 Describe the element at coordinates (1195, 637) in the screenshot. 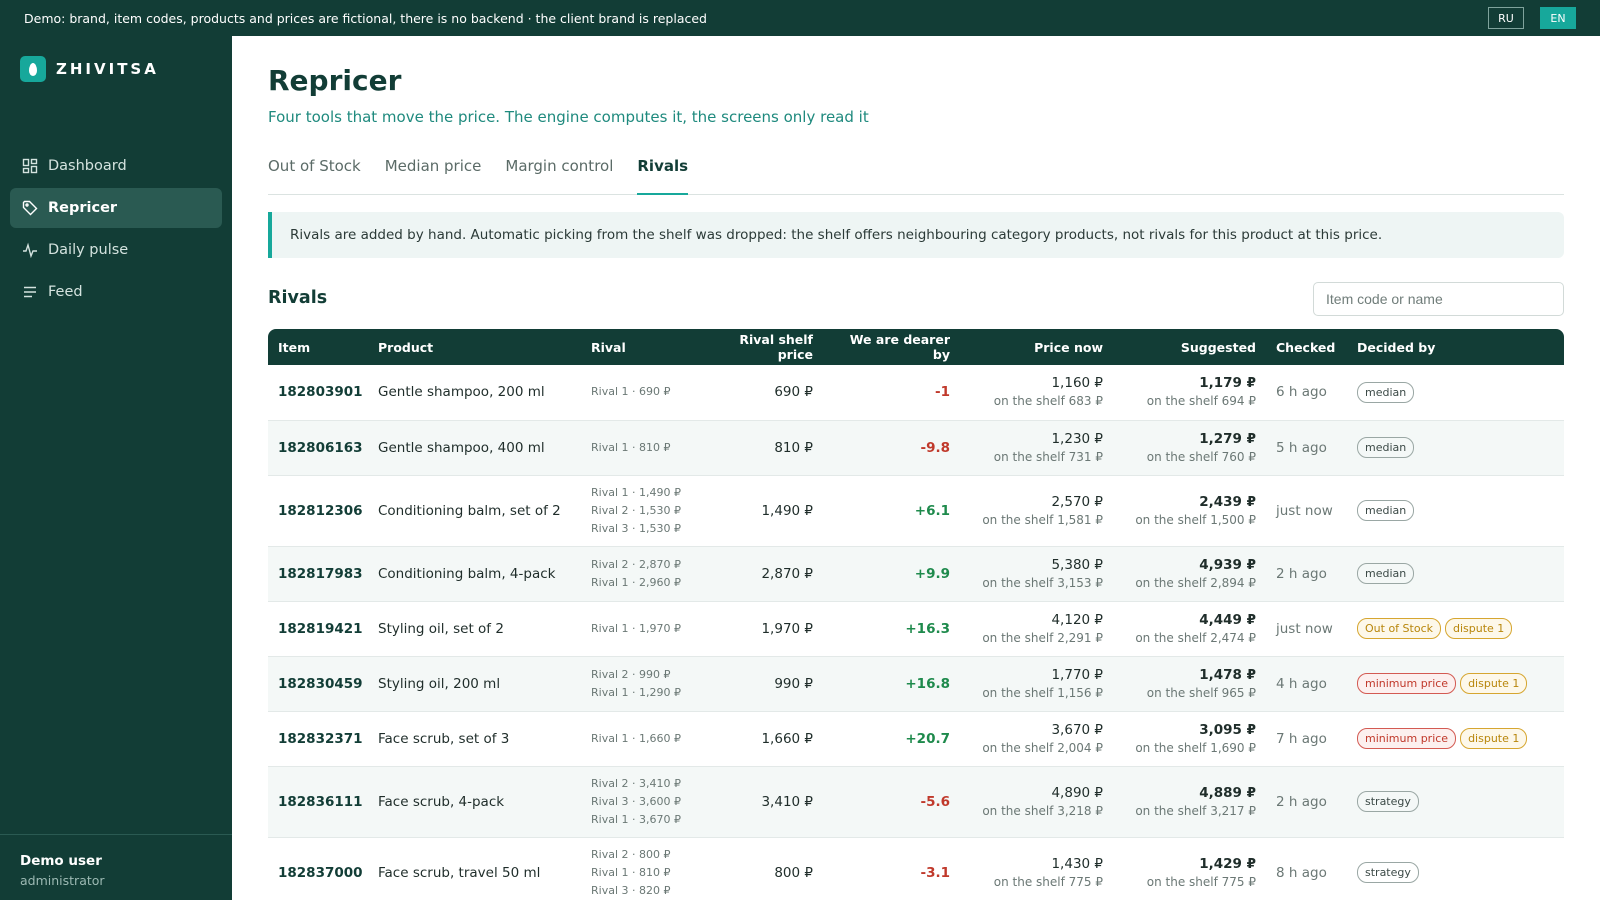

I see `suggested-shelf: on the shelf 2,474 ₽` at that location.